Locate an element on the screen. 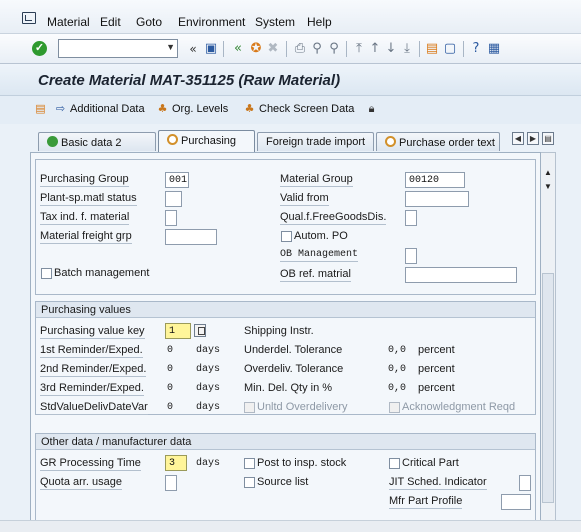 Image resolution: width=581 pixels, height=532 pixels. previous-page-icon: ↑ is located at coordinates (375, 49).